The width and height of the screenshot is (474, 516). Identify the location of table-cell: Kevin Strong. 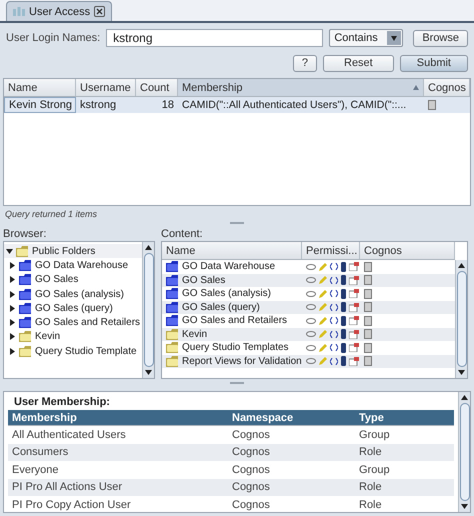
(40, 105).